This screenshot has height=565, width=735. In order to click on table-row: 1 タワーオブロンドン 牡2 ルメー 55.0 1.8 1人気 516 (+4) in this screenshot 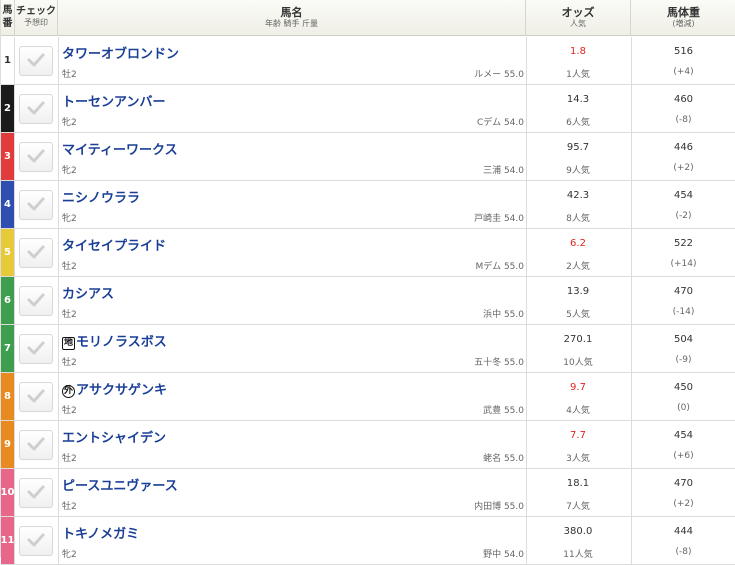, I will do `click(368, 61)`.